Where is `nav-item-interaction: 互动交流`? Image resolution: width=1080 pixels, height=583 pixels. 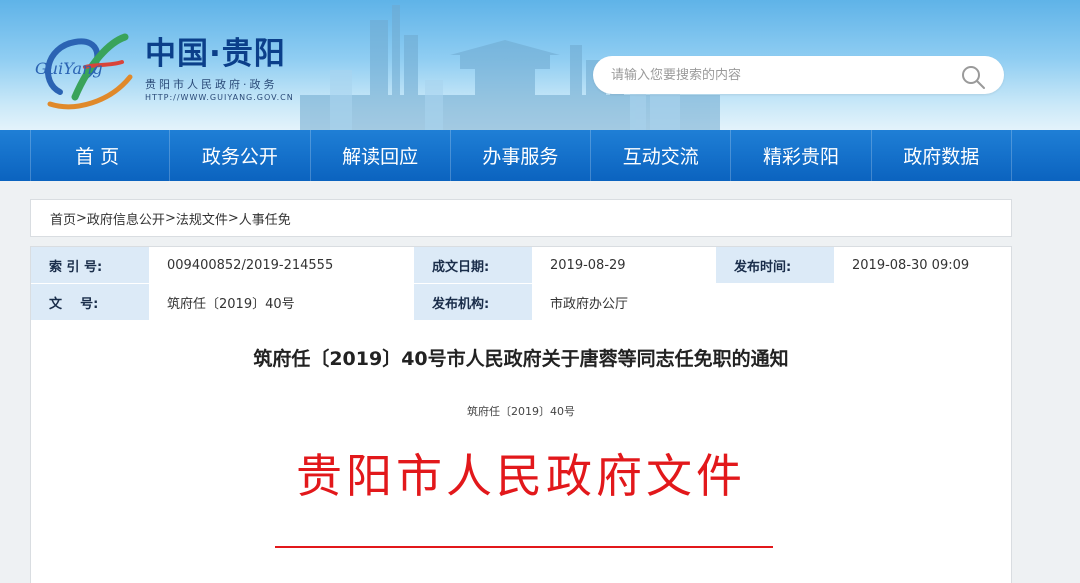
nav-item-interaction: 互动交流 is located at coordinates (661, 155).